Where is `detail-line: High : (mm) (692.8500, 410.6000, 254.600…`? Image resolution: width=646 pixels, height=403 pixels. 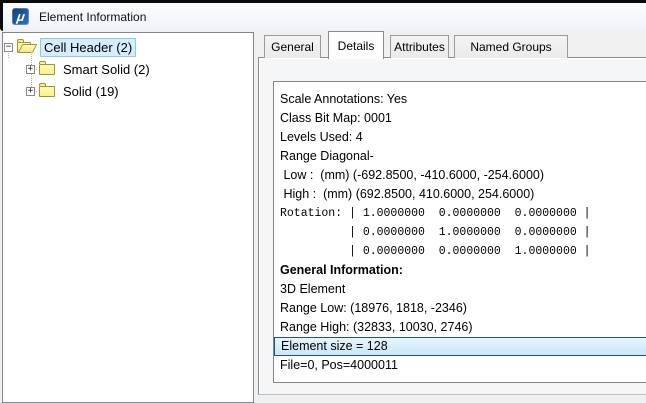
detail-line: High : (mm) (692.8500, 410.6000, 254.600… is located at coordinates (460, 194).